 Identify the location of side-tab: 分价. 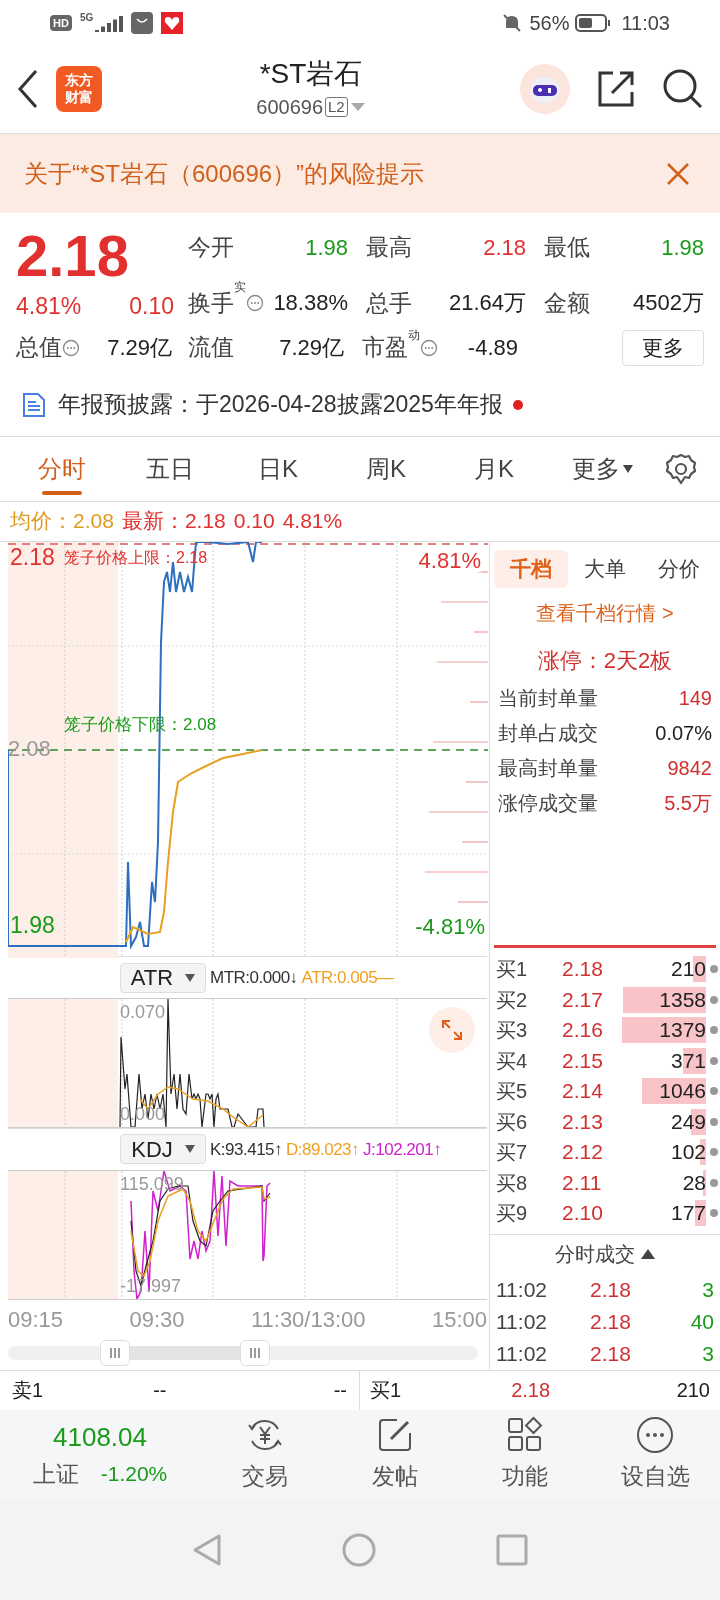
(679, 568).